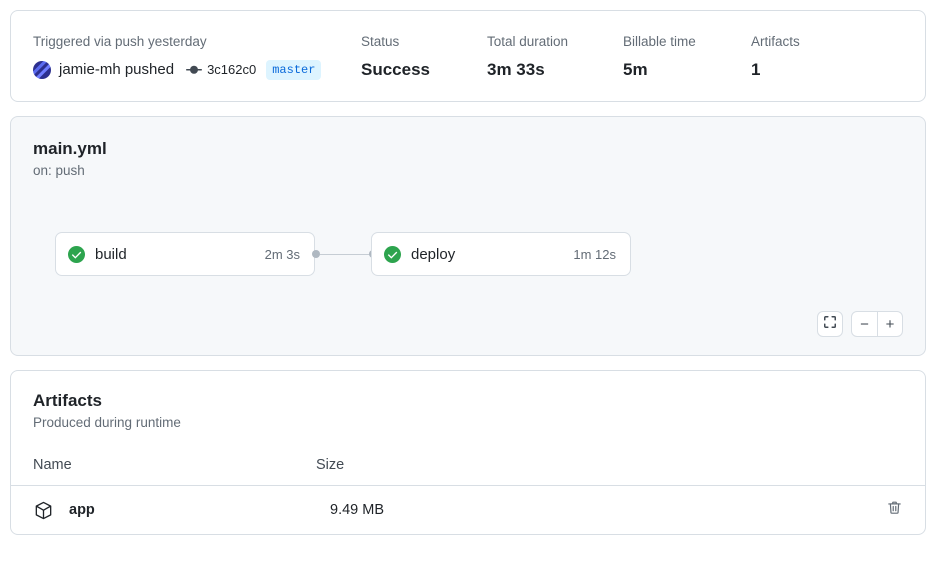 The height and width of the screenshot is (563, 936). I want to click on actor-name: jamie-mh pushed, so click(116, 70).